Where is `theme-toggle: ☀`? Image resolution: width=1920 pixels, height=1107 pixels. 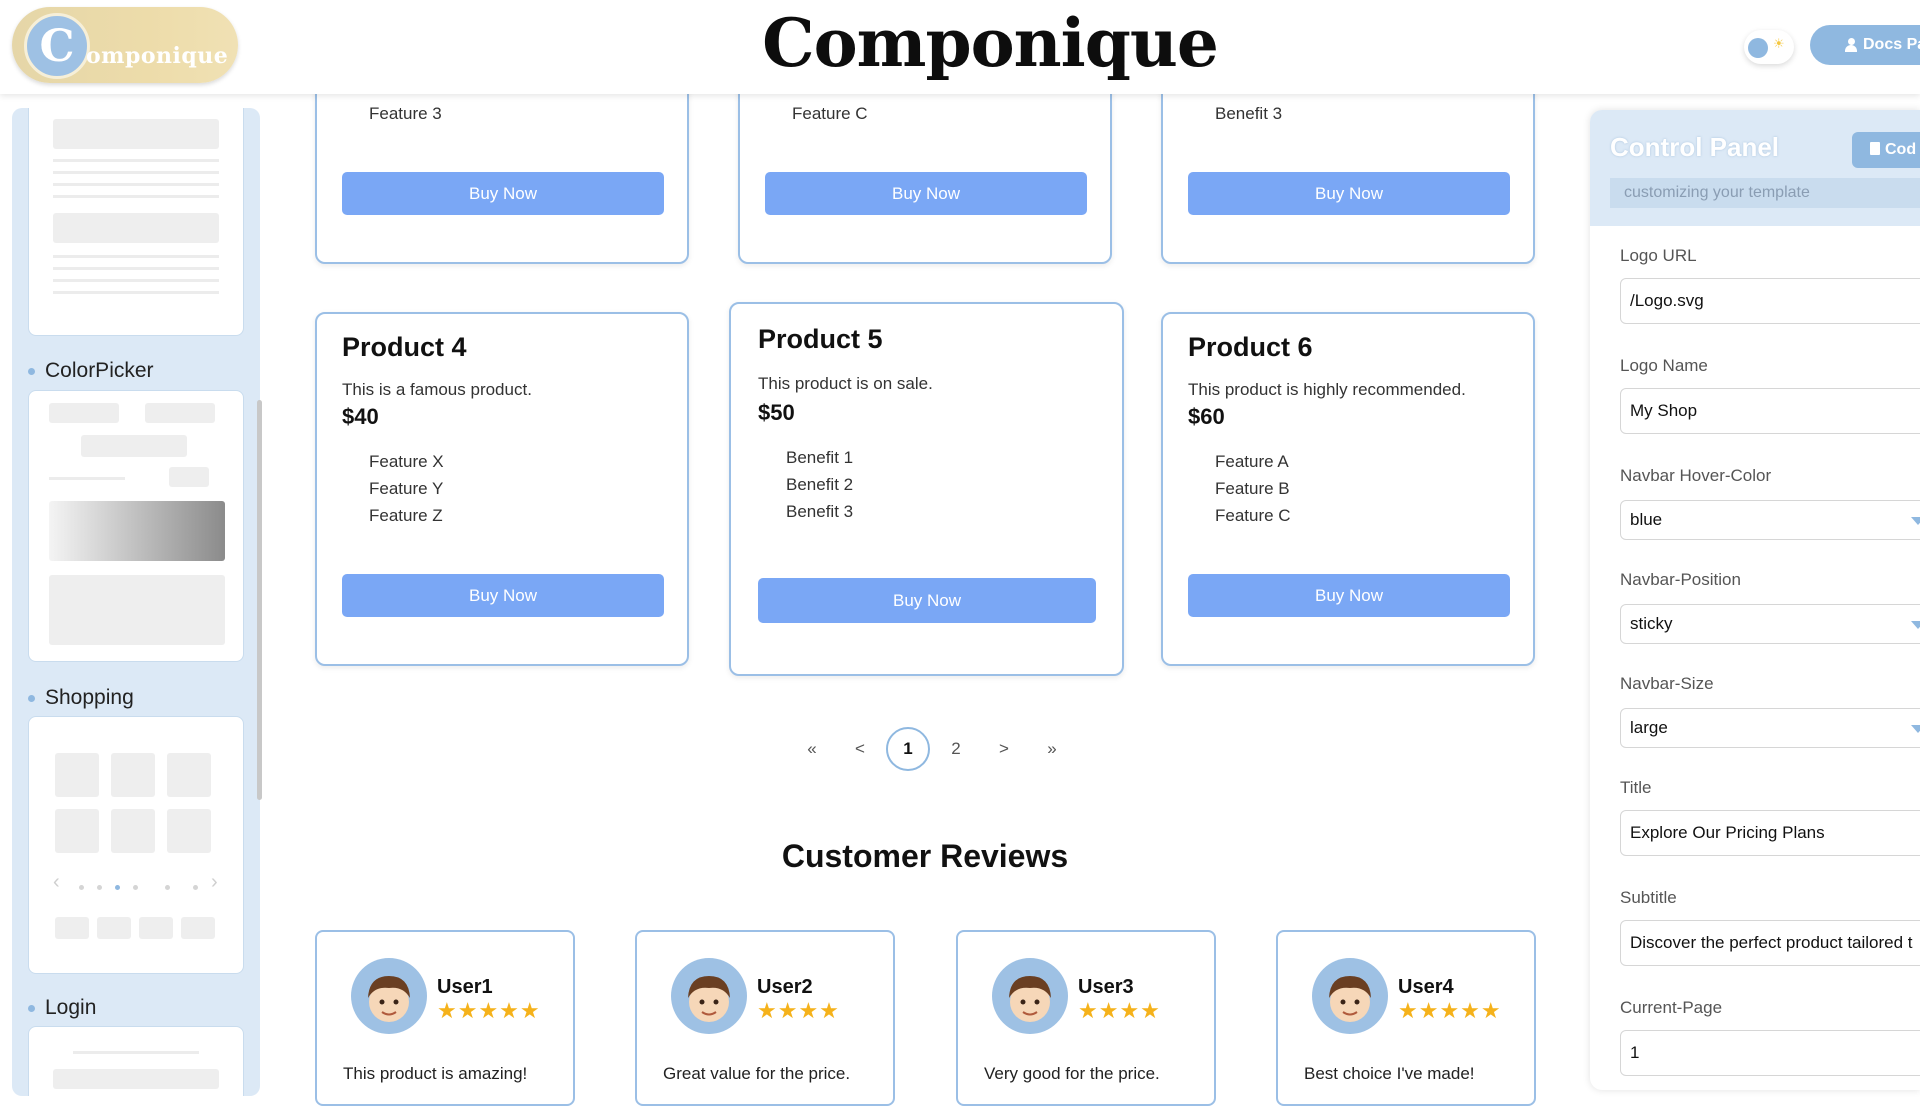
theme-toggle: ☀ is located at coordinates (1769, 47).